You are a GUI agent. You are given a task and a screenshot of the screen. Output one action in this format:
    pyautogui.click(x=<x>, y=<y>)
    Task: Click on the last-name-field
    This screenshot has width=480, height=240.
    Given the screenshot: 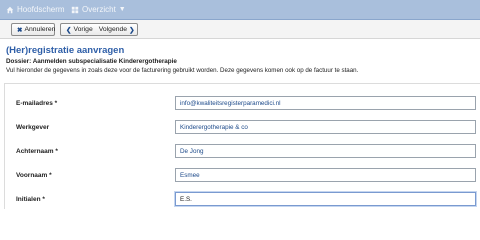 What is the action you would take?
    pyautogui.click(x=325, y=151)
    